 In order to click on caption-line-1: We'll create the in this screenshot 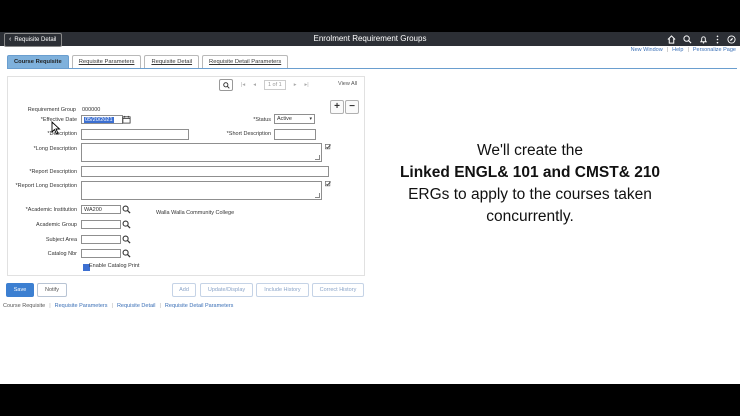, I will do `click(530, 150)`.